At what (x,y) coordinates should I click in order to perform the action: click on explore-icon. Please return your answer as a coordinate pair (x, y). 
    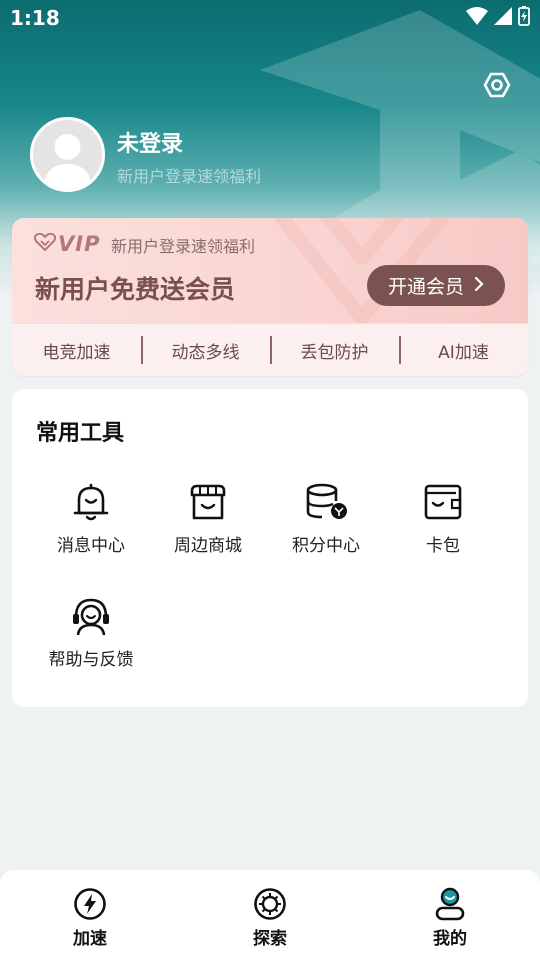
    Looking at the image, I should click on (270, 904).